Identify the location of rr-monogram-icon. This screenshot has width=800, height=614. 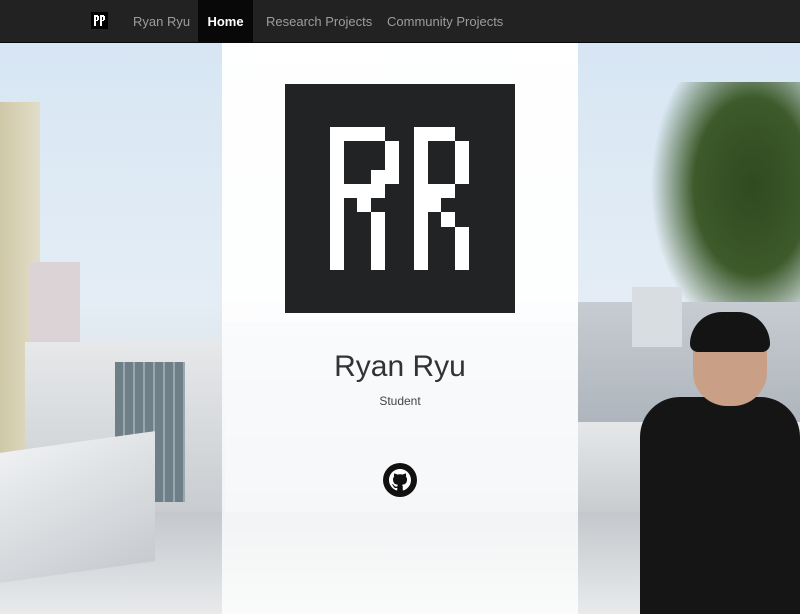
(399, 198).